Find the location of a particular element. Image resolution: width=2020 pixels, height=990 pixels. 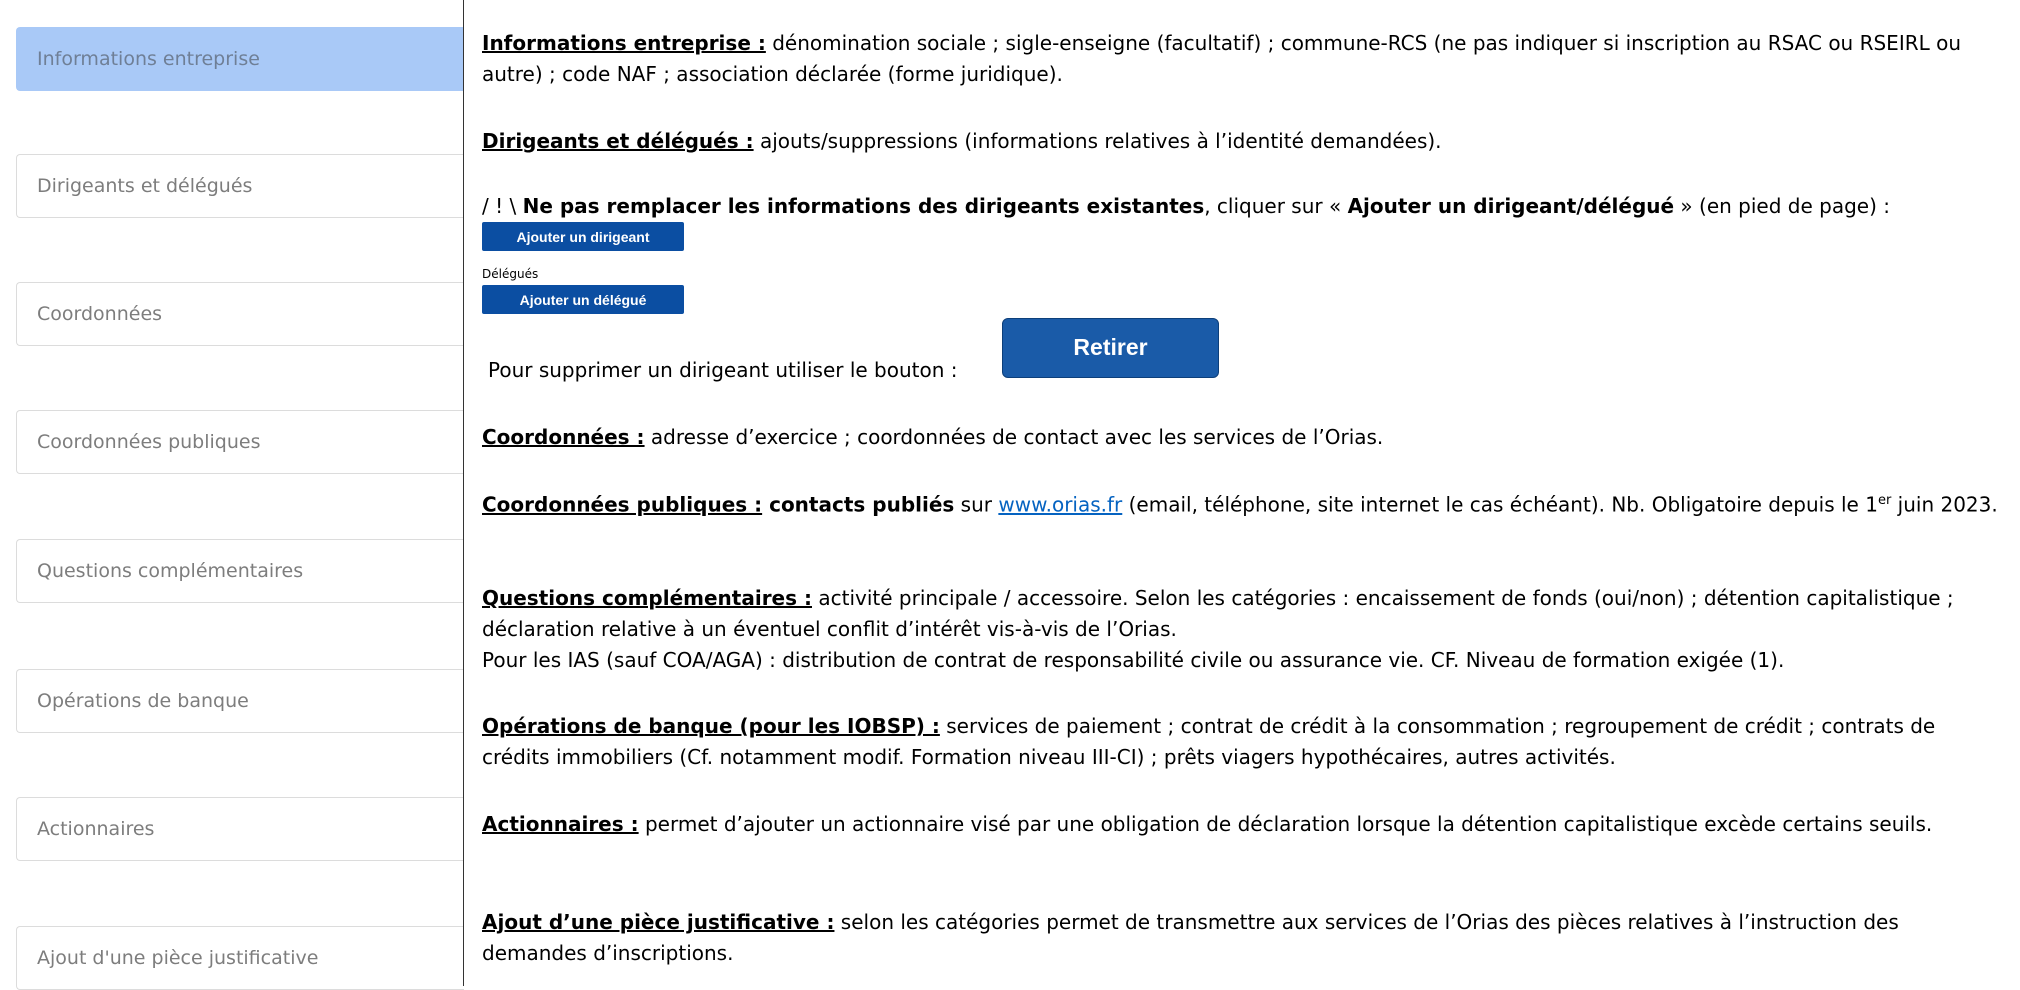

orias-link: www.orias.fr is located at coordinates (1060, 505).